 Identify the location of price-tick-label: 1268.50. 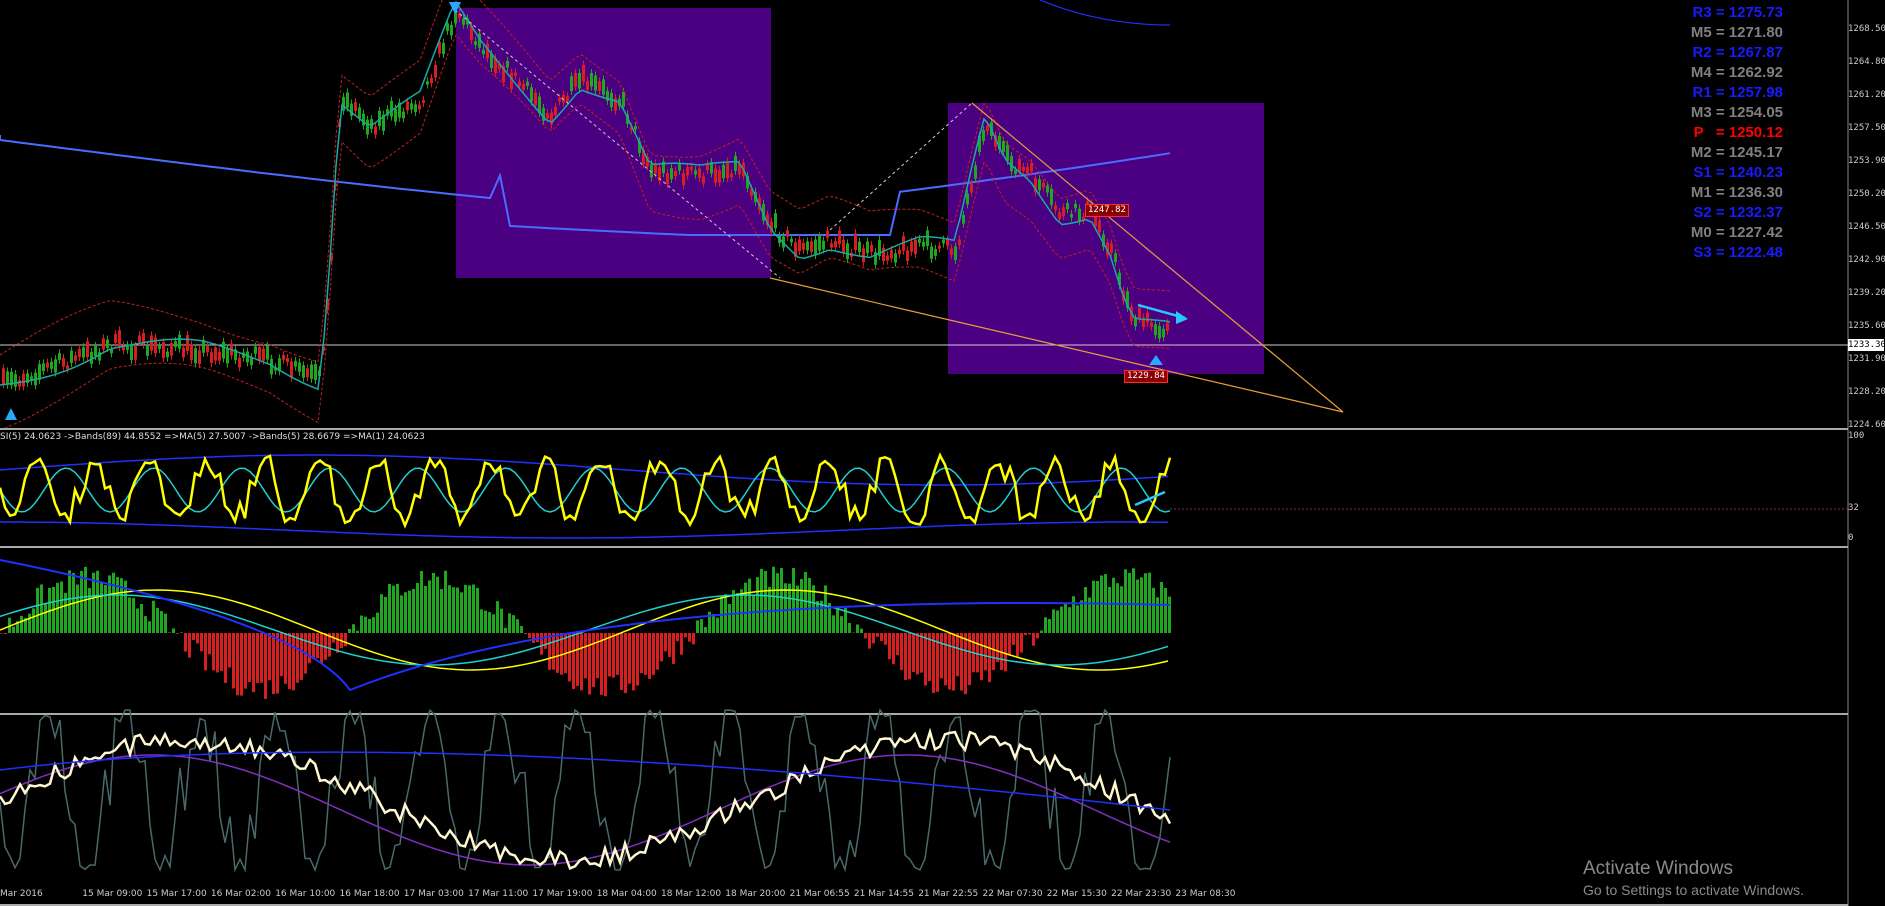
(1866, 29).